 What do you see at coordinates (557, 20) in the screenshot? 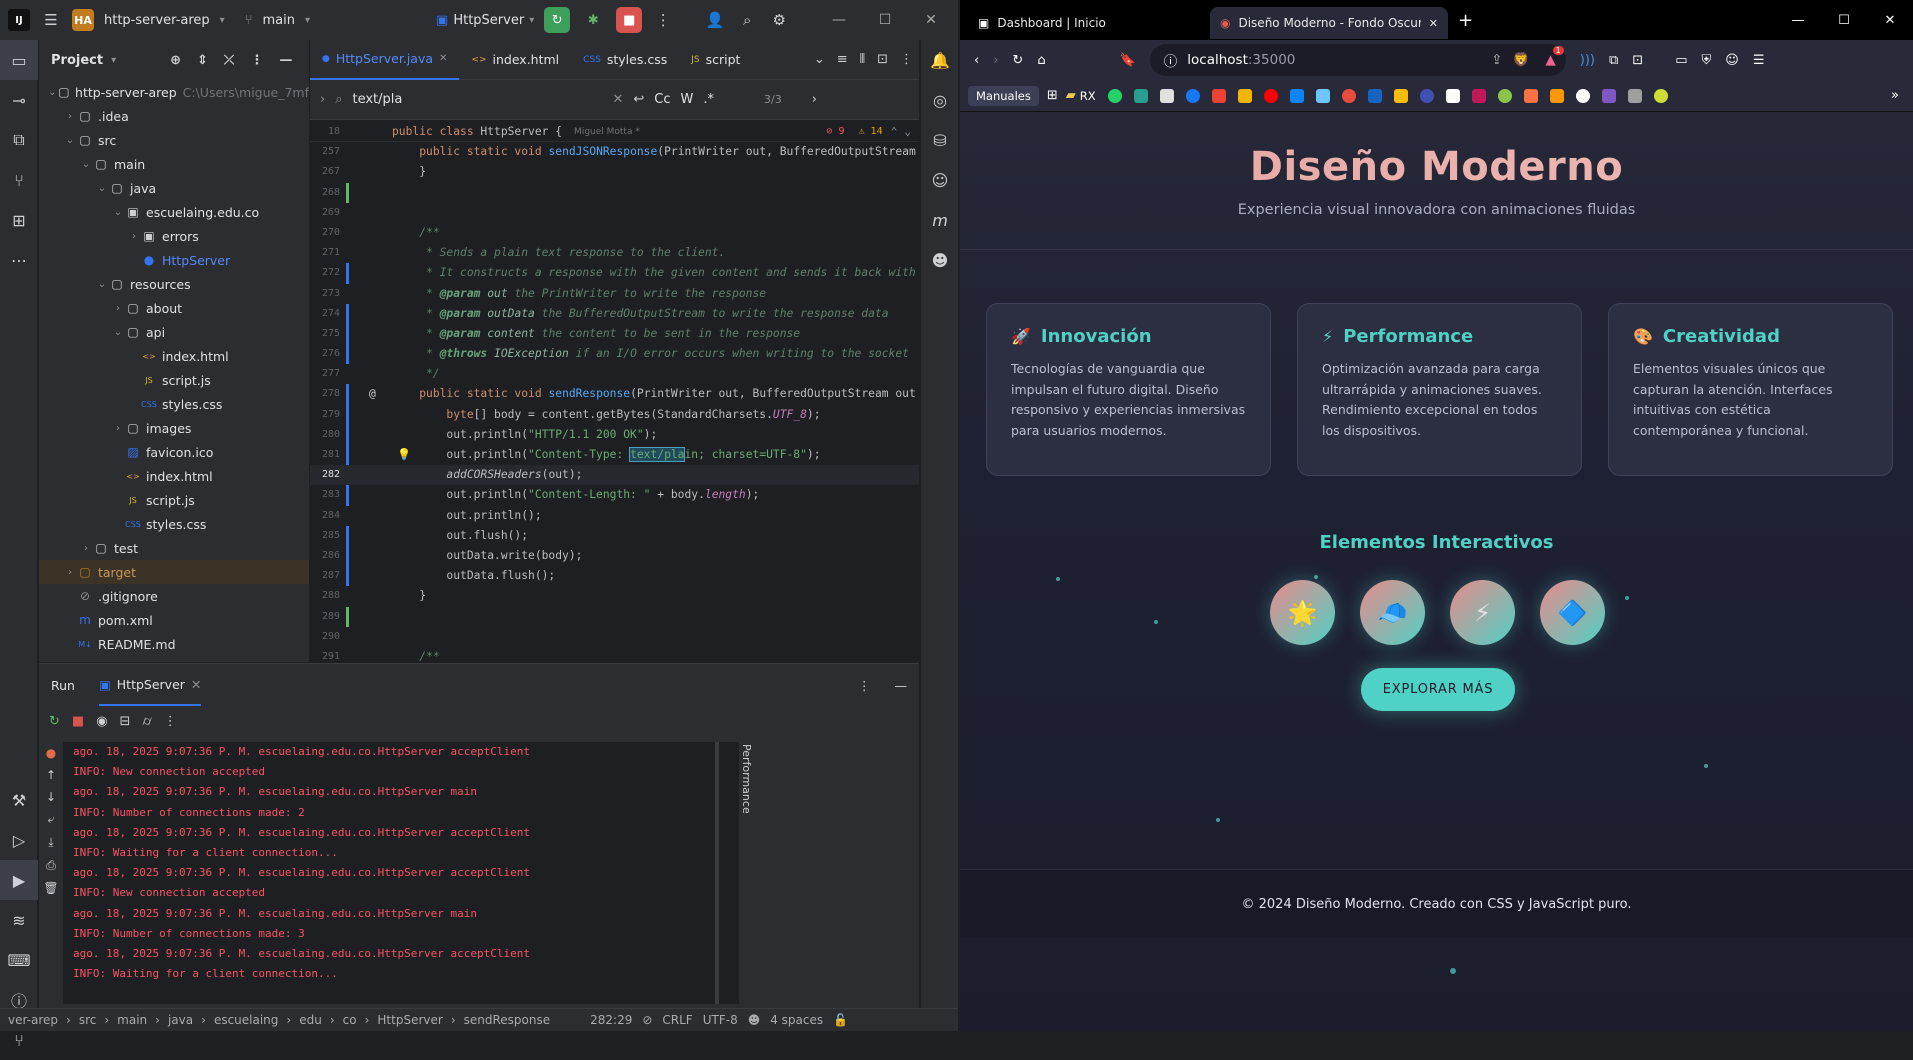
I see `rerun-button: ↻` at bounding box center [557, 20].